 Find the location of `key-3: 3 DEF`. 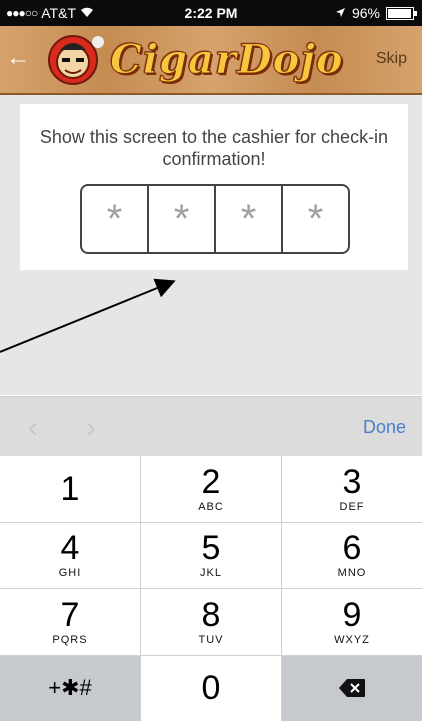

key-3: 3 DEF is located at coordinates (352, 489).